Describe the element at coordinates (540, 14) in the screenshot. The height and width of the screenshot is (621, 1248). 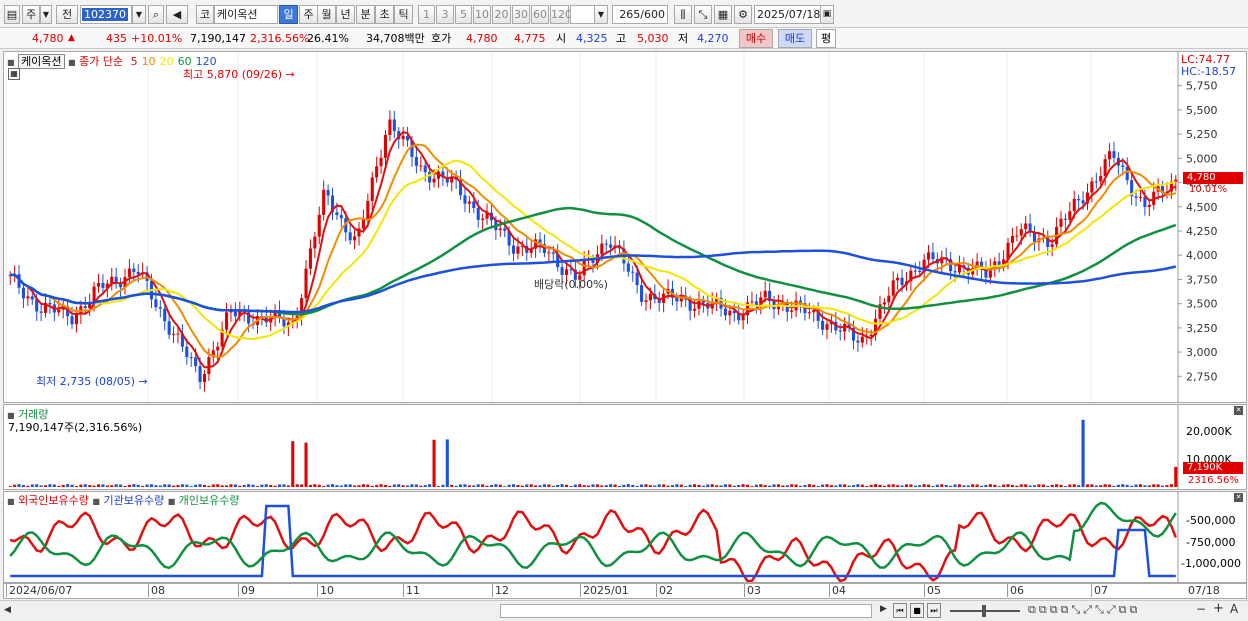
I see `interval-button: 60` at that location.